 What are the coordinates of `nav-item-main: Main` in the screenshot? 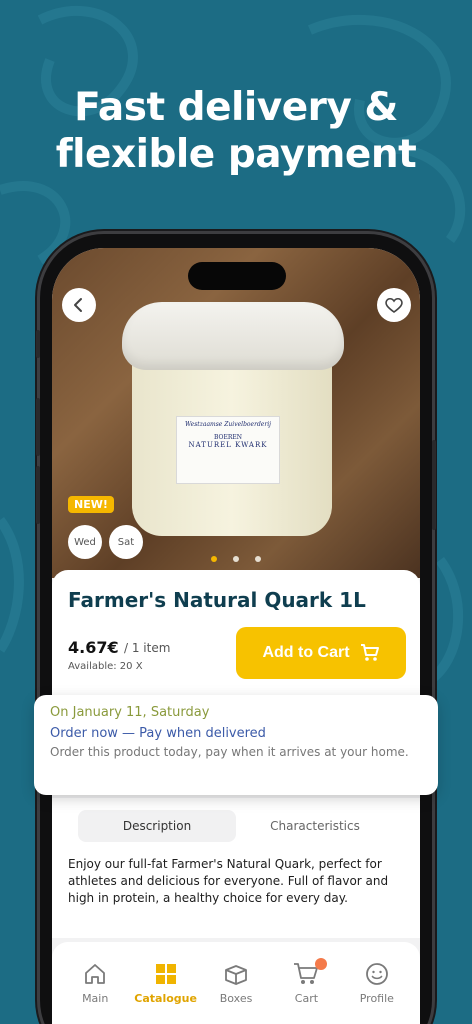 It's located at (95, 993).